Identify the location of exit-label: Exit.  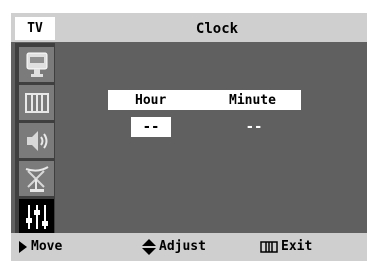
(297, 246).